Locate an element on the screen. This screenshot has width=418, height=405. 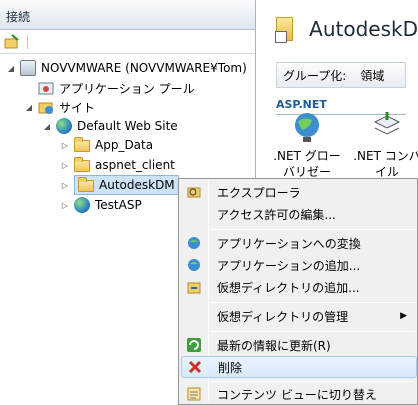
tree-node-autodeskdm: ▷ AutodeskDM is located at coordinates (119, 185).